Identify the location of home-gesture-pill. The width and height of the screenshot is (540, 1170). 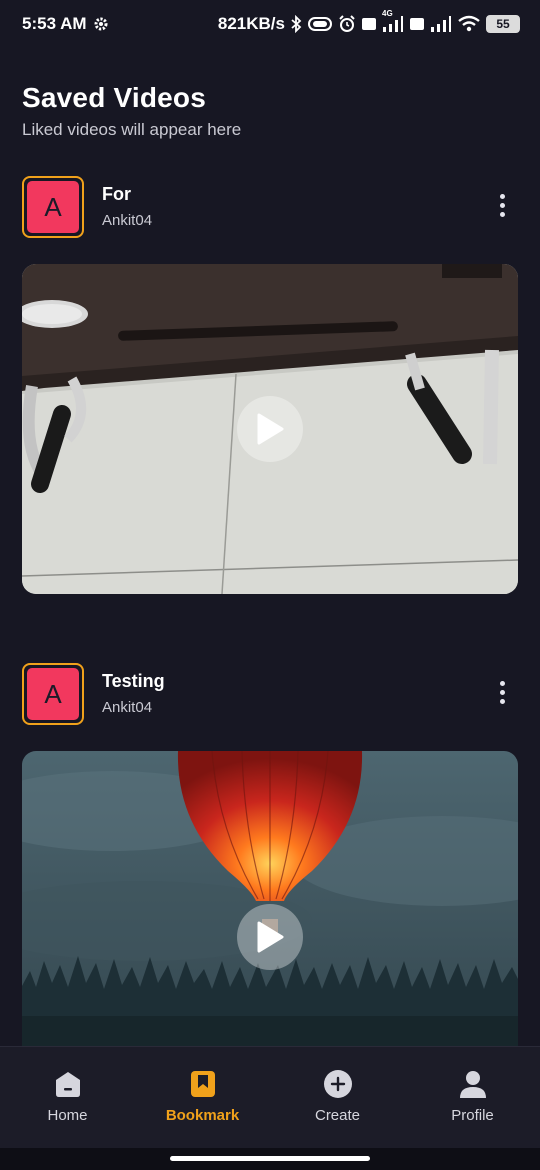
(270, 1158).